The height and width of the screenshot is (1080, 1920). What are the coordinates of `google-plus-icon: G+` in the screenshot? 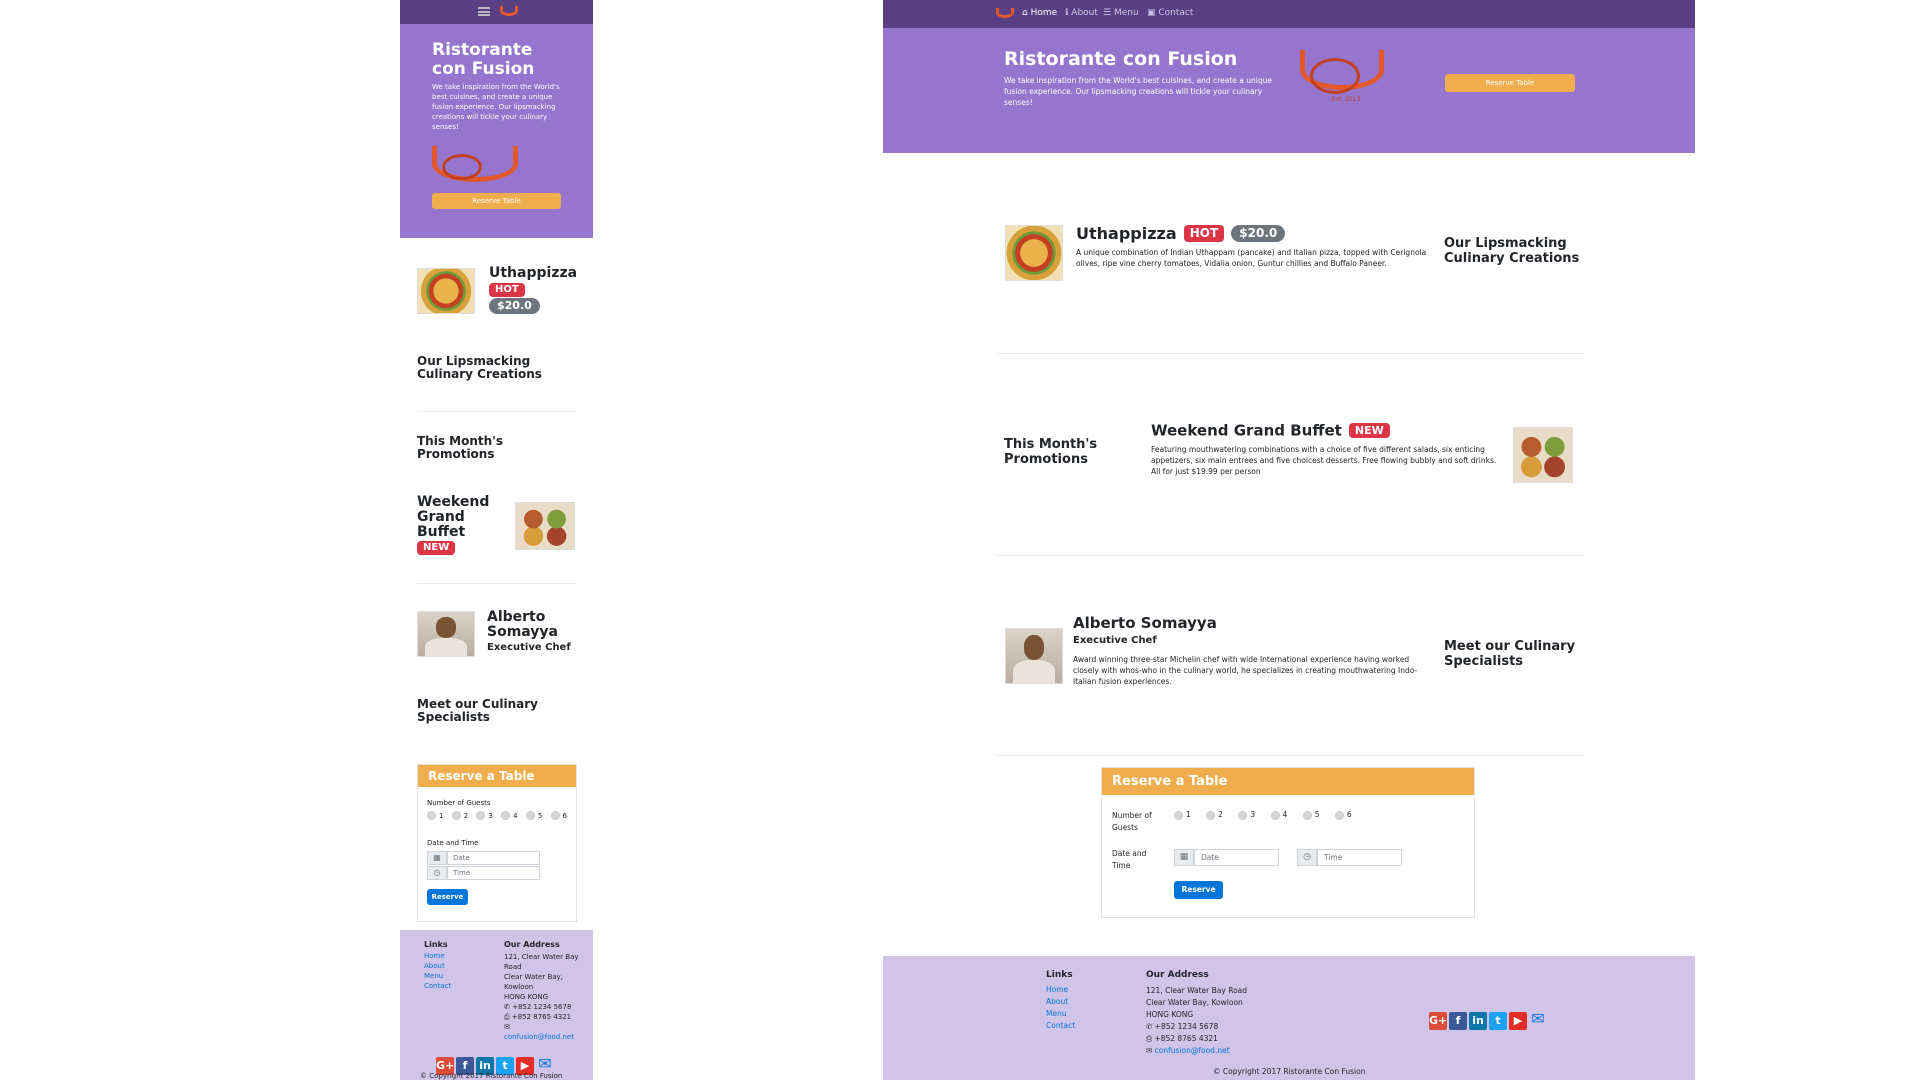 It's located at (1438, 1021).